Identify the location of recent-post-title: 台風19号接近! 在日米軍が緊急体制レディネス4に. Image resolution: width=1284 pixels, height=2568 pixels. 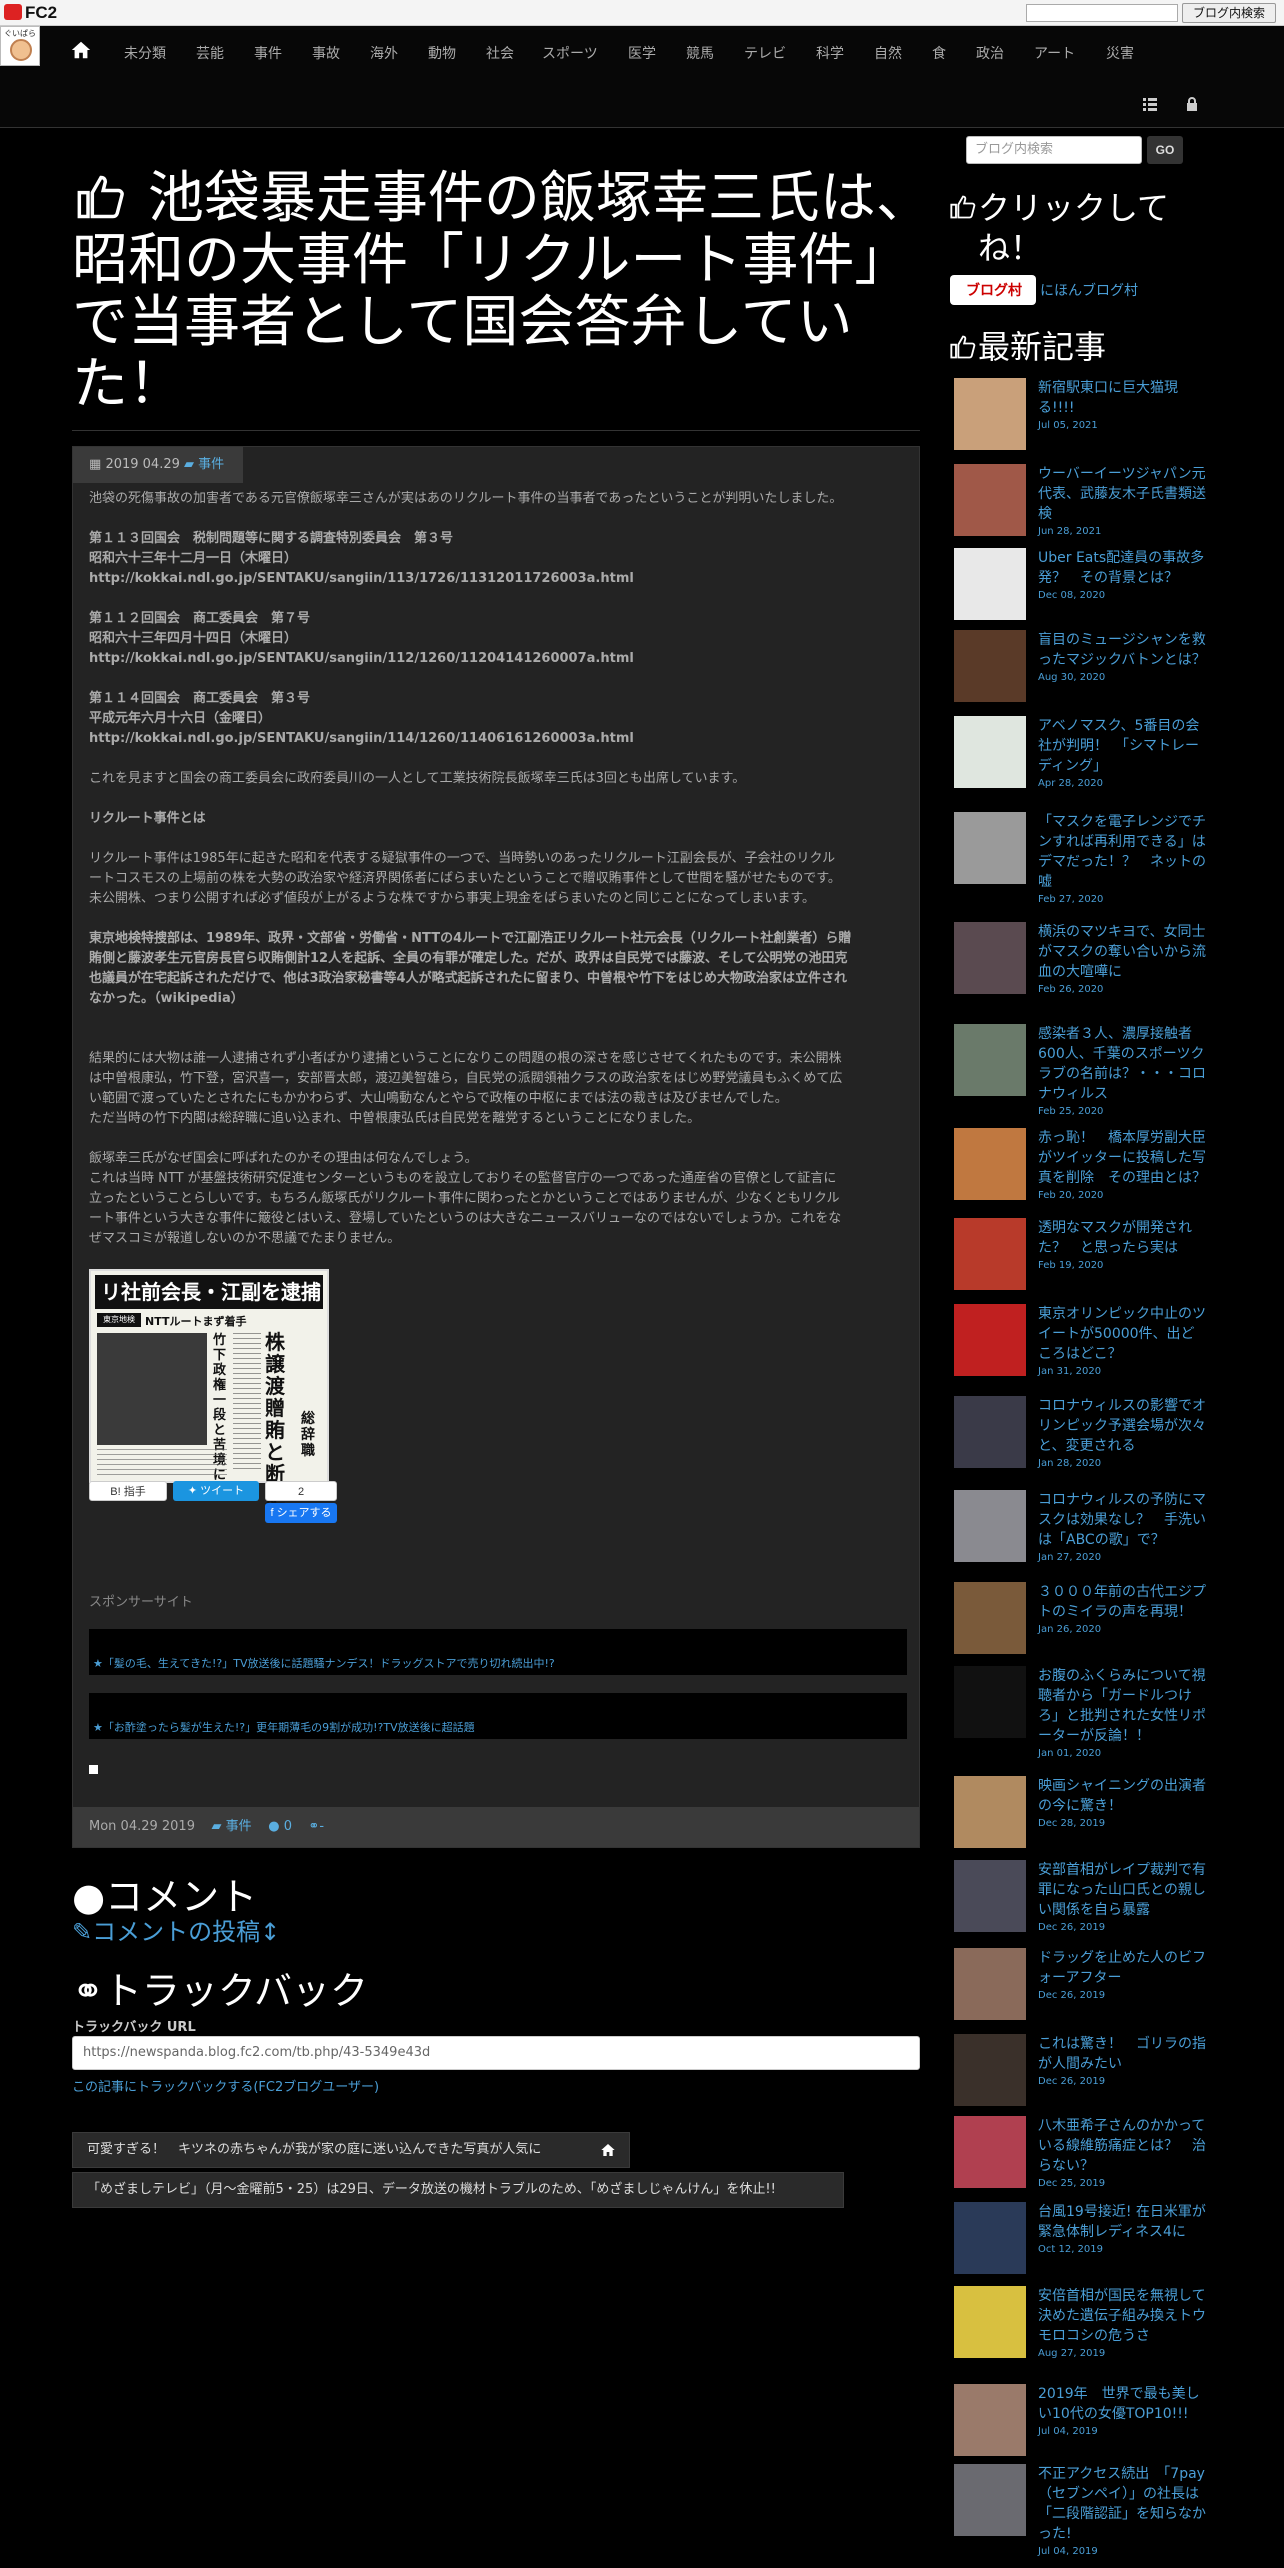
(1123, 2222).